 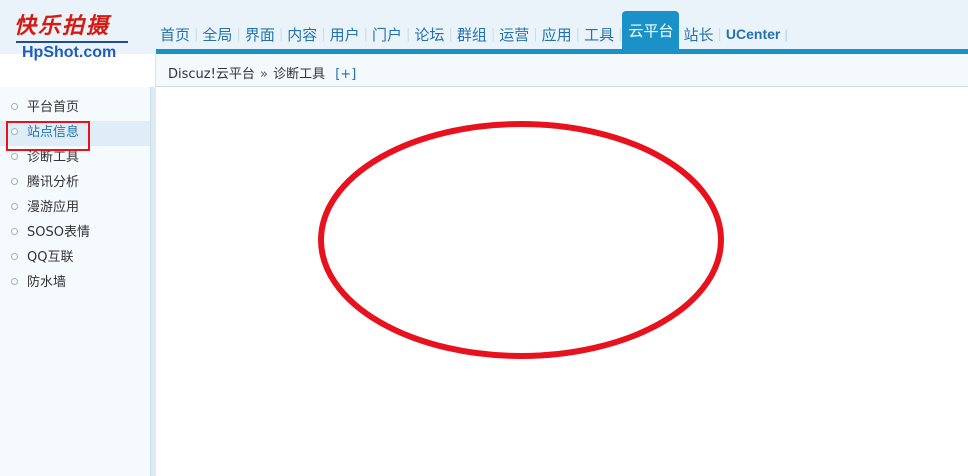 I want to click on breadcrumb-current: 诊断工具, so click(x=299, y=74).